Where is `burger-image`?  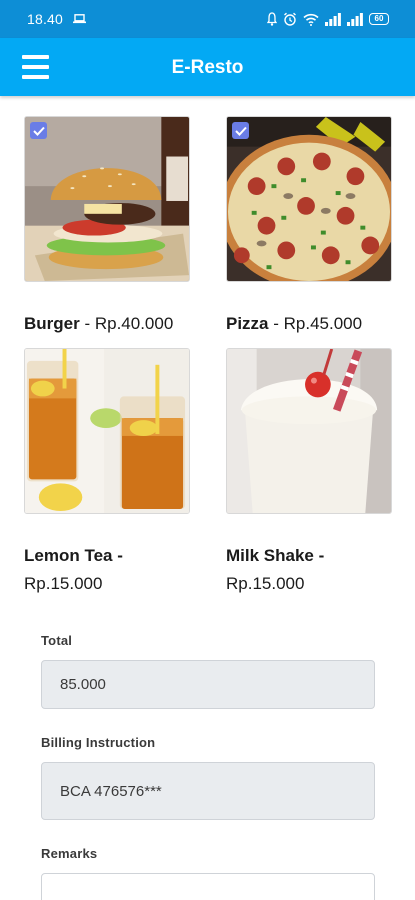
burger-image is located at coordinates (107, 199).